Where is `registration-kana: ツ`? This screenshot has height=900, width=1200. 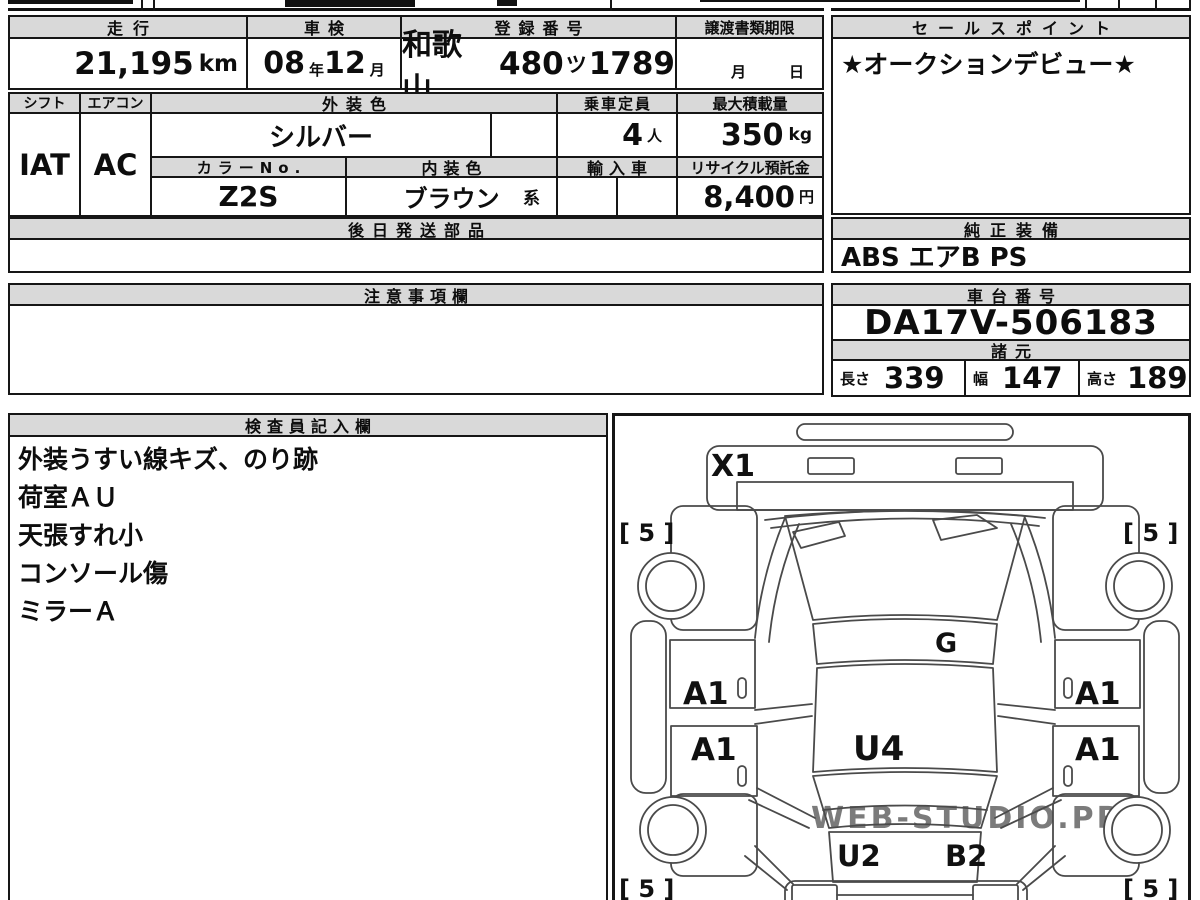
registration-kana: ツ is located at coordinates (576, 64).